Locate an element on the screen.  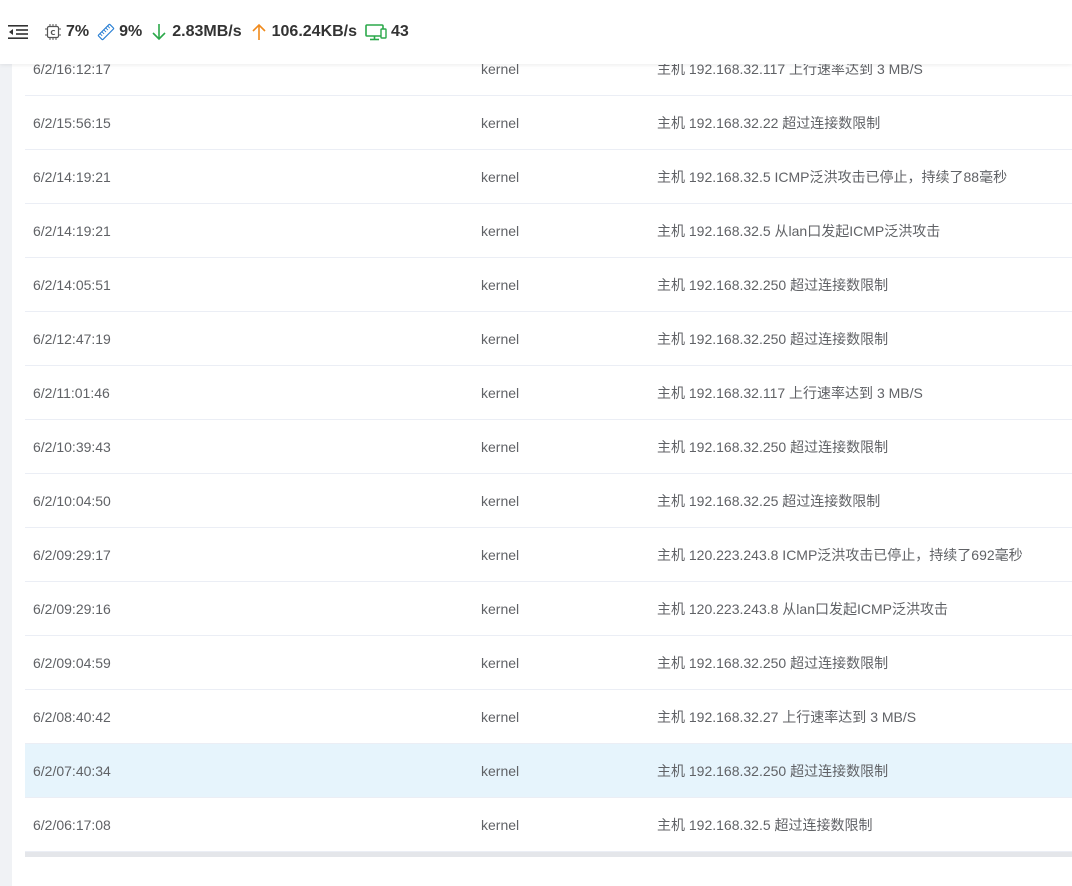
log-message: 主机 192.168.32.25 超过连接数限制 is located at coordinates (769, 500).